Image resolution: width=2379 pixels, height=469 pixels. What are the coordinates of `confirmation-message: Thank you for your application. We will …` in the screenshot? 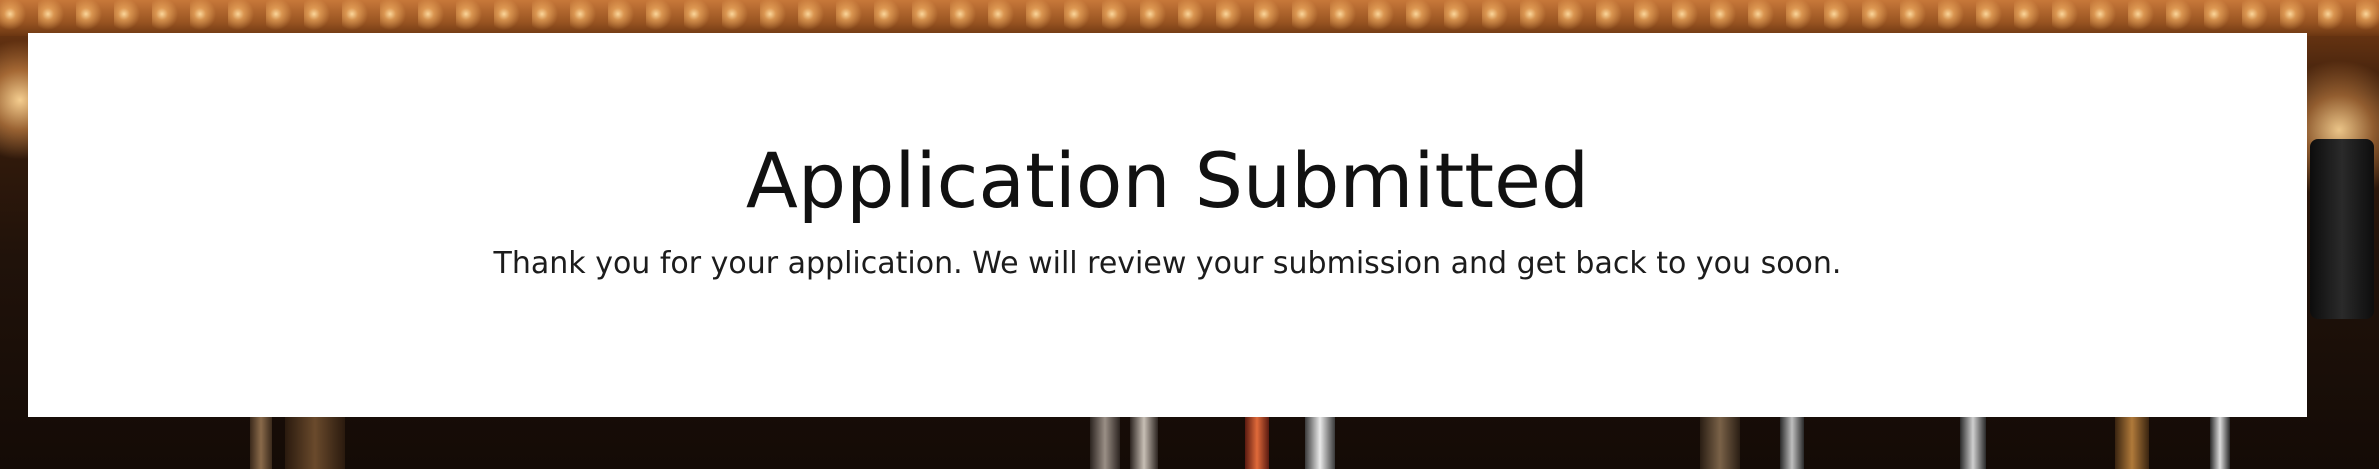 It's located at (1167, 264).